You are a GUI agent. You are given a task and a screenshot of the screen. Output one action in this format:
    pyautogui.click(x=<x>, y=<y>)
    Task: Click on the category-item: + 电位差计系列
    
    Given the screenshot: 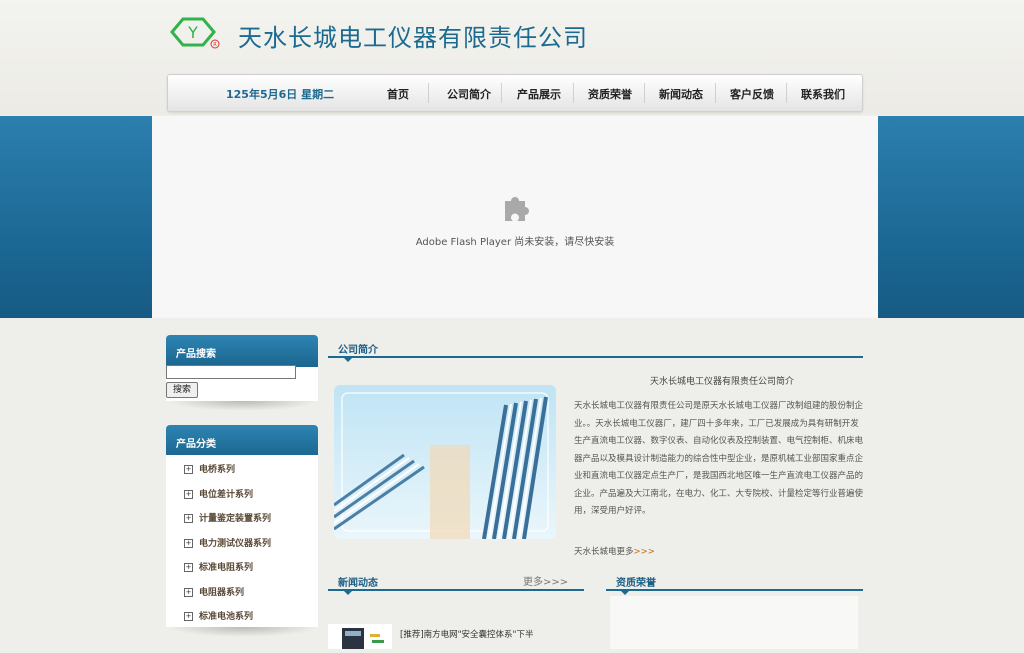 What is the action you would take?
    pyautogui.click(x=218, y=493)
    